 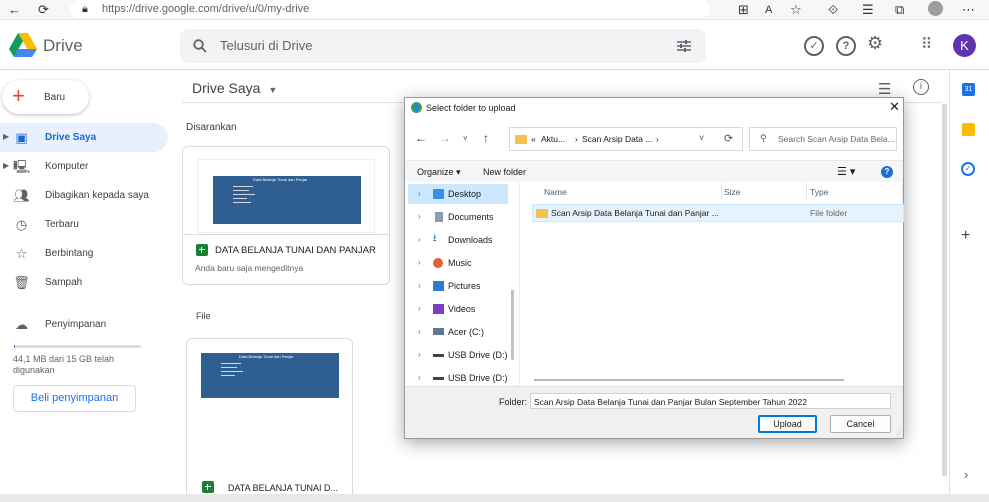 What do you see at coordinates (701, 138) in the screenshot?
I see `path-dropdown-chevron-icon: ˅` at bounding box center [701, 138].